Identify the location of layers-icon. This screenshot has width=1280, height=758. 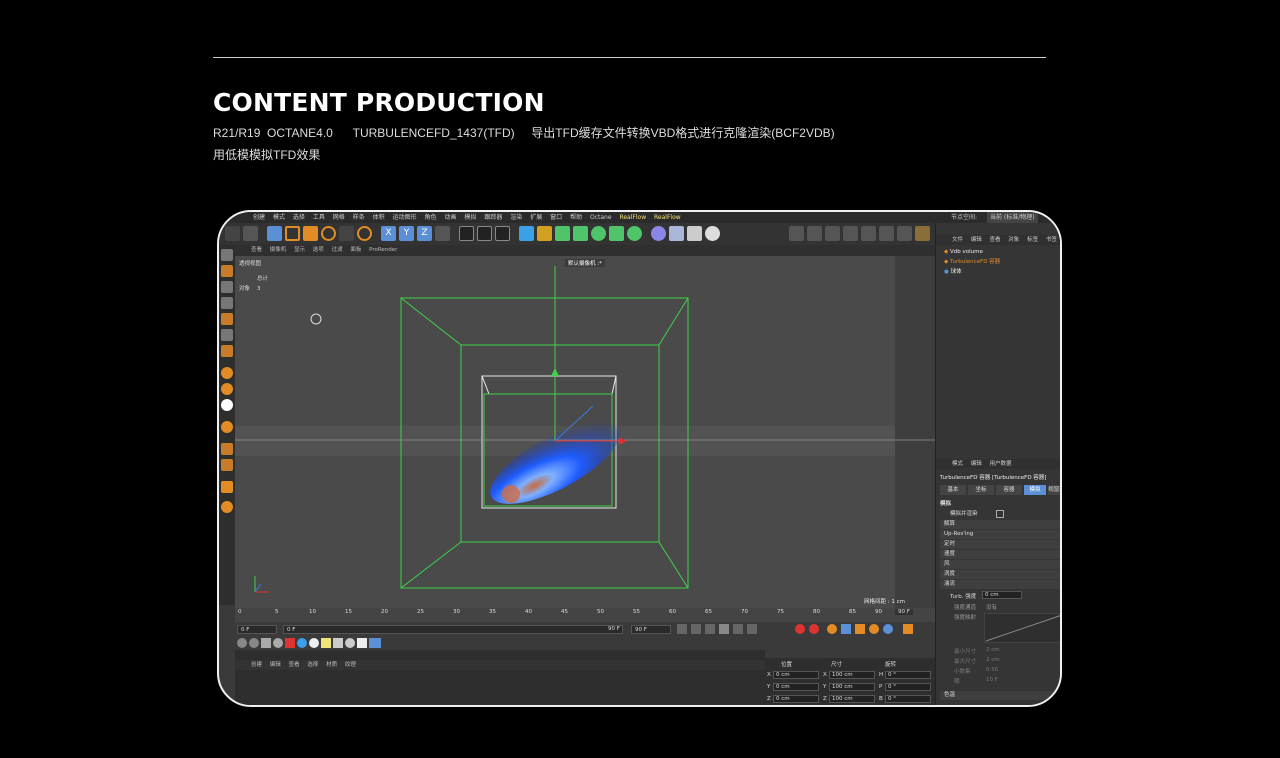
(227, 465).